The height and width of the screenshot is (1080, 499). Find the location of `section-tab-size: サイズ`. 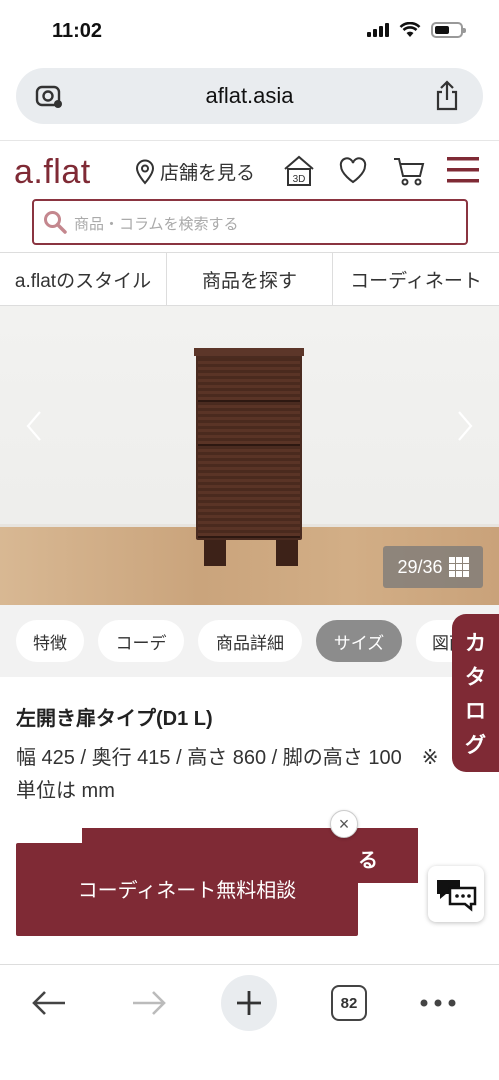

section-tab-size: サイズ is located at coordinates (359, 641).